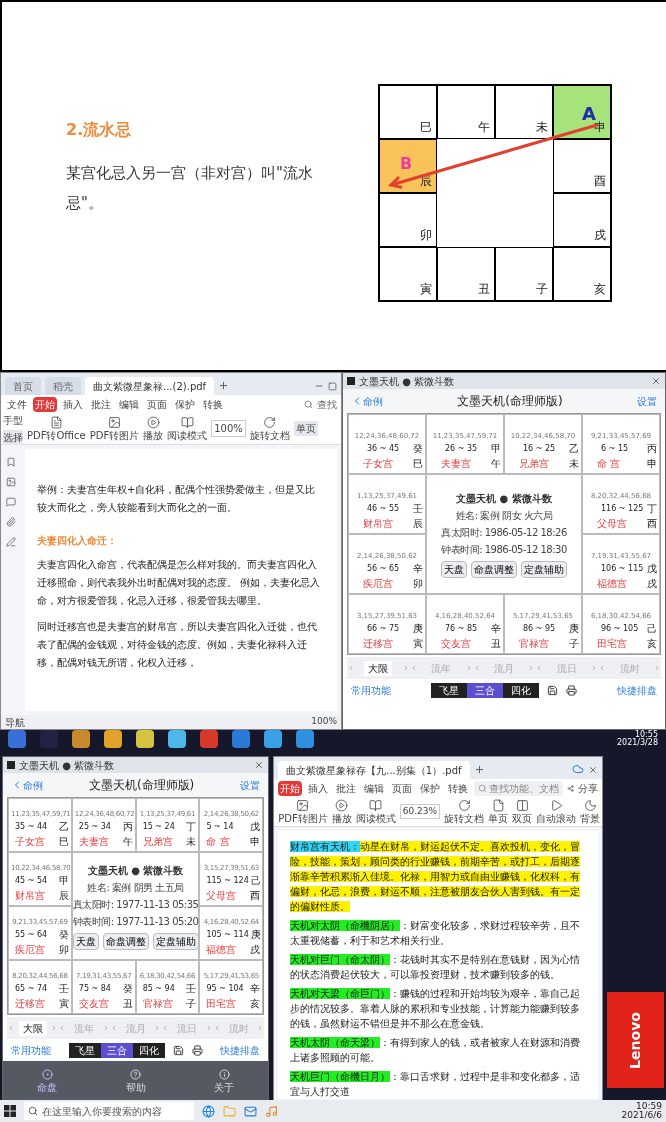 The height and width of the screenshot is (1122, 666). Describe the element at coordinates (571, 788) in the screenshot. I see `share-icon` at that location.